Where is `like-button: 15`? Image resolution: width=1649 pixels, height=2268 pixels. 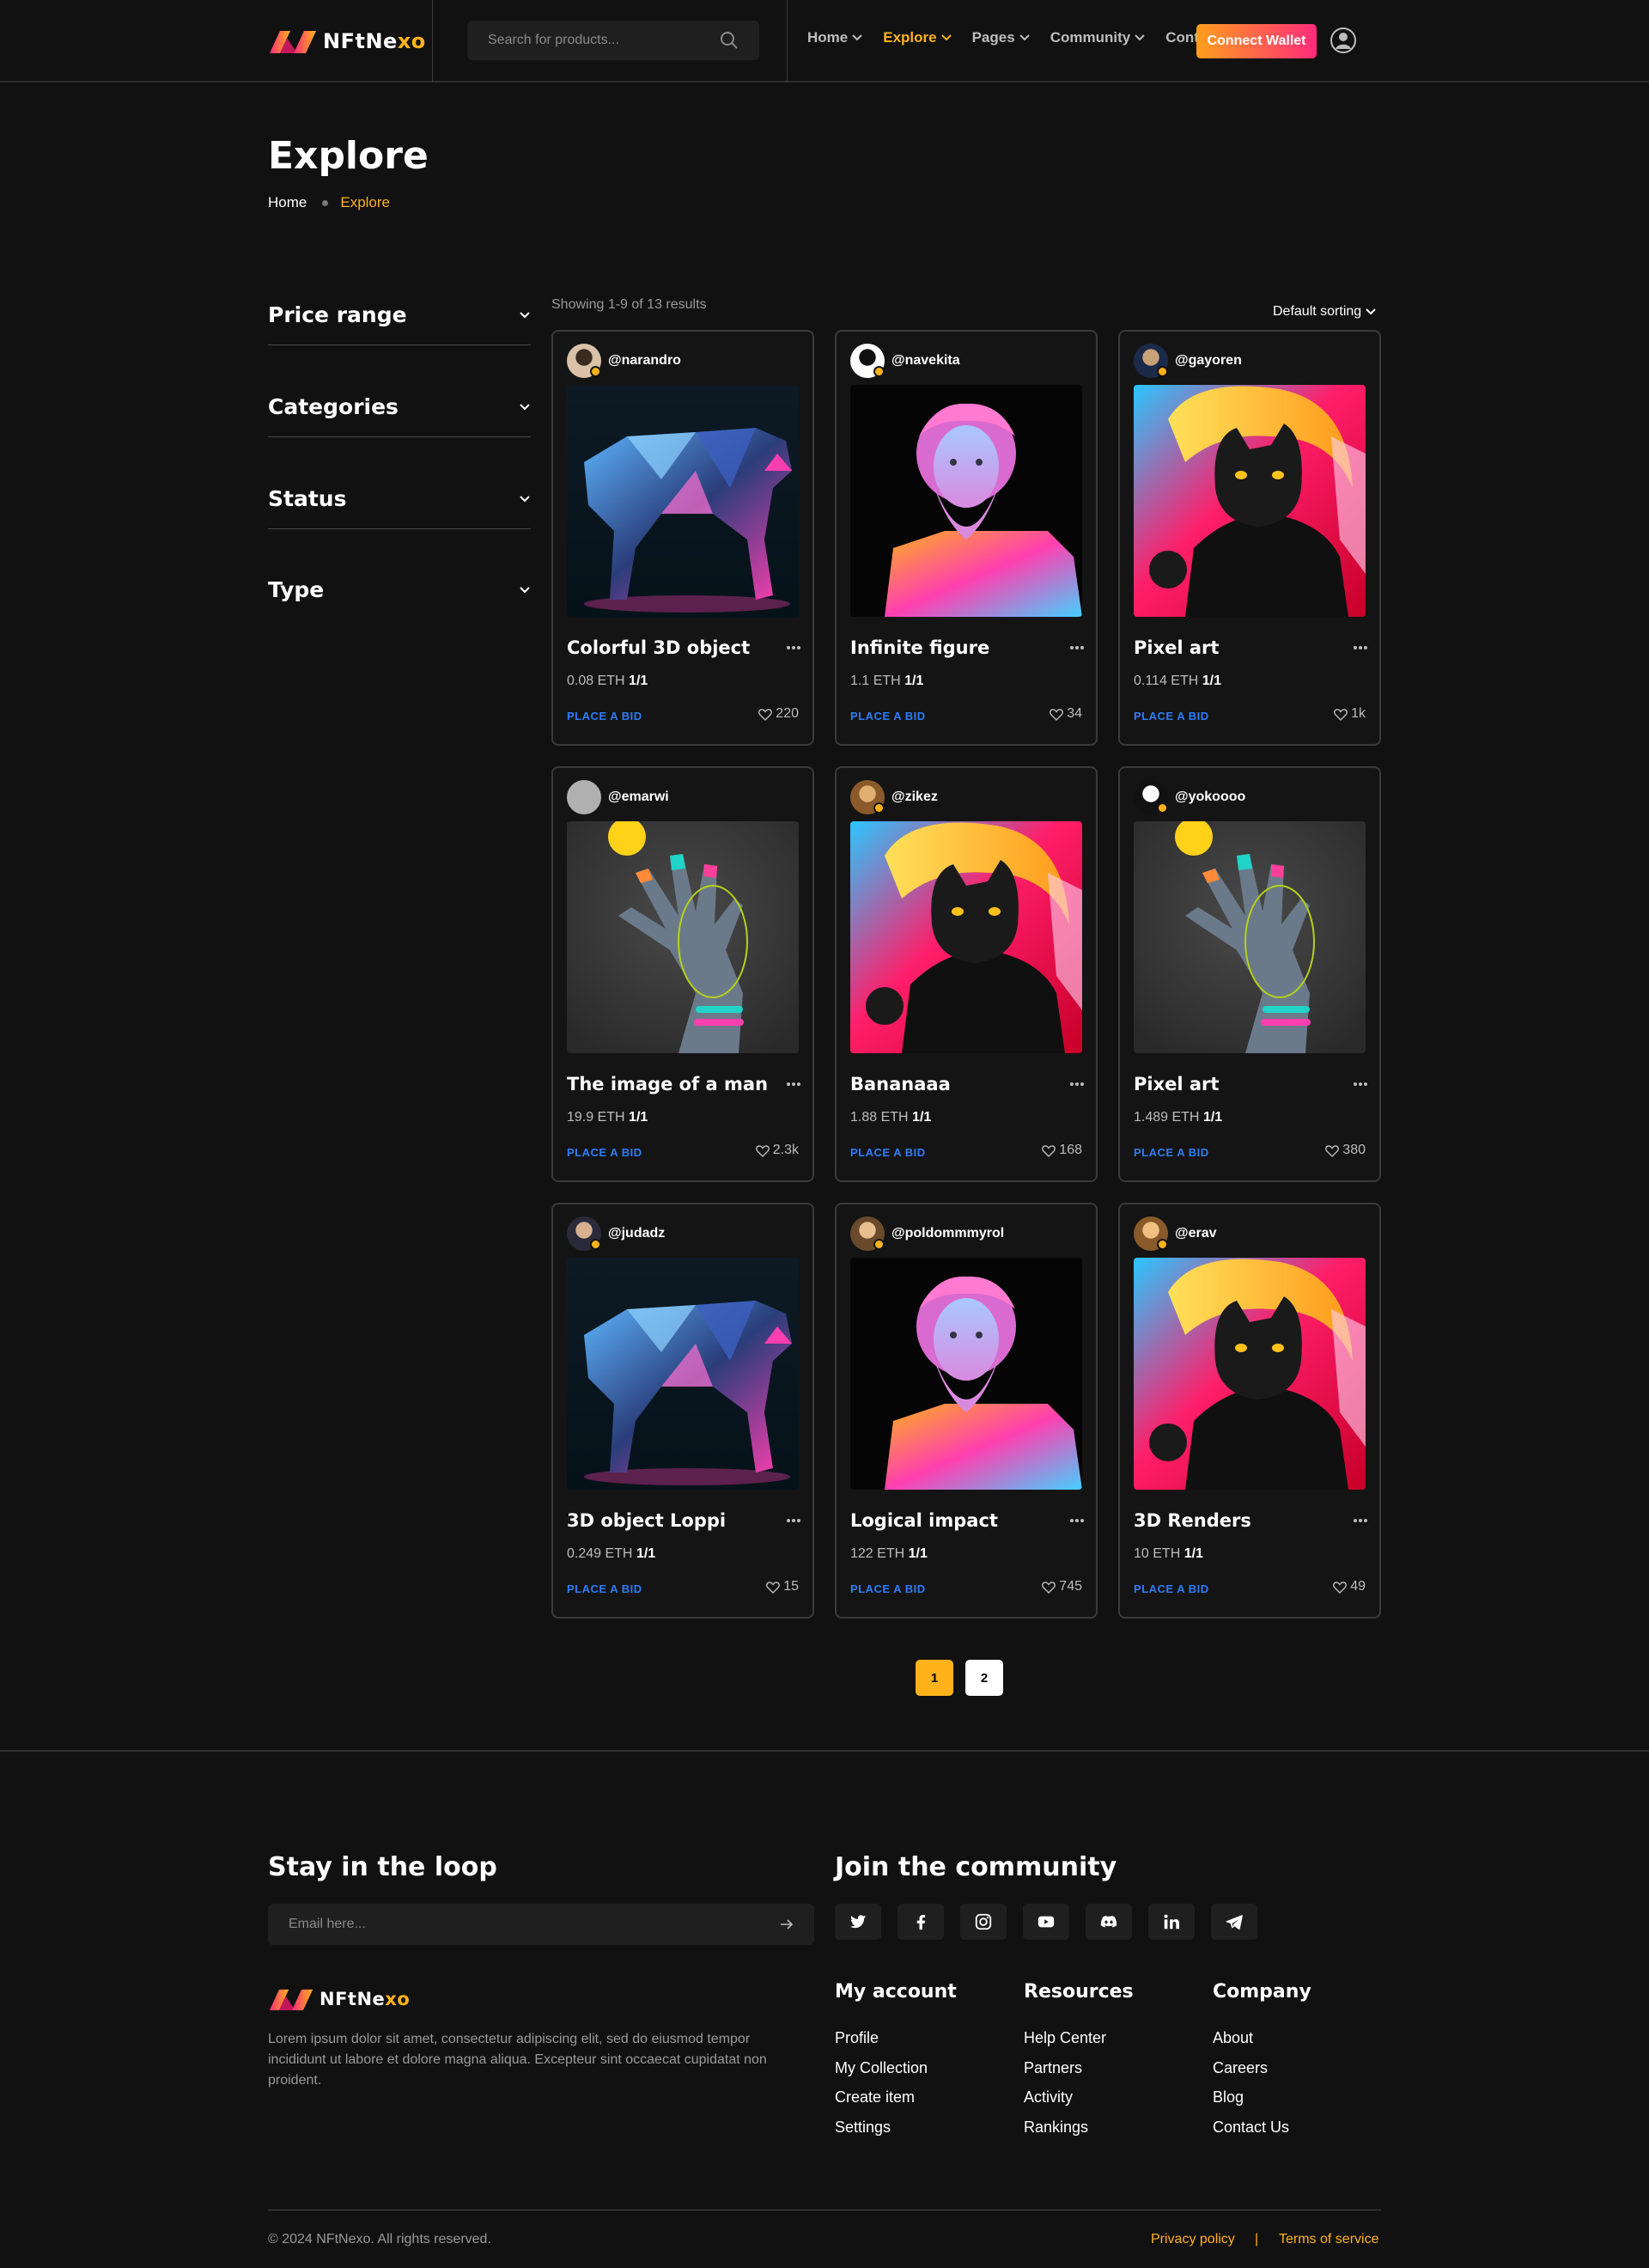 like-button: 15 is located at coordinates (783, 1586).